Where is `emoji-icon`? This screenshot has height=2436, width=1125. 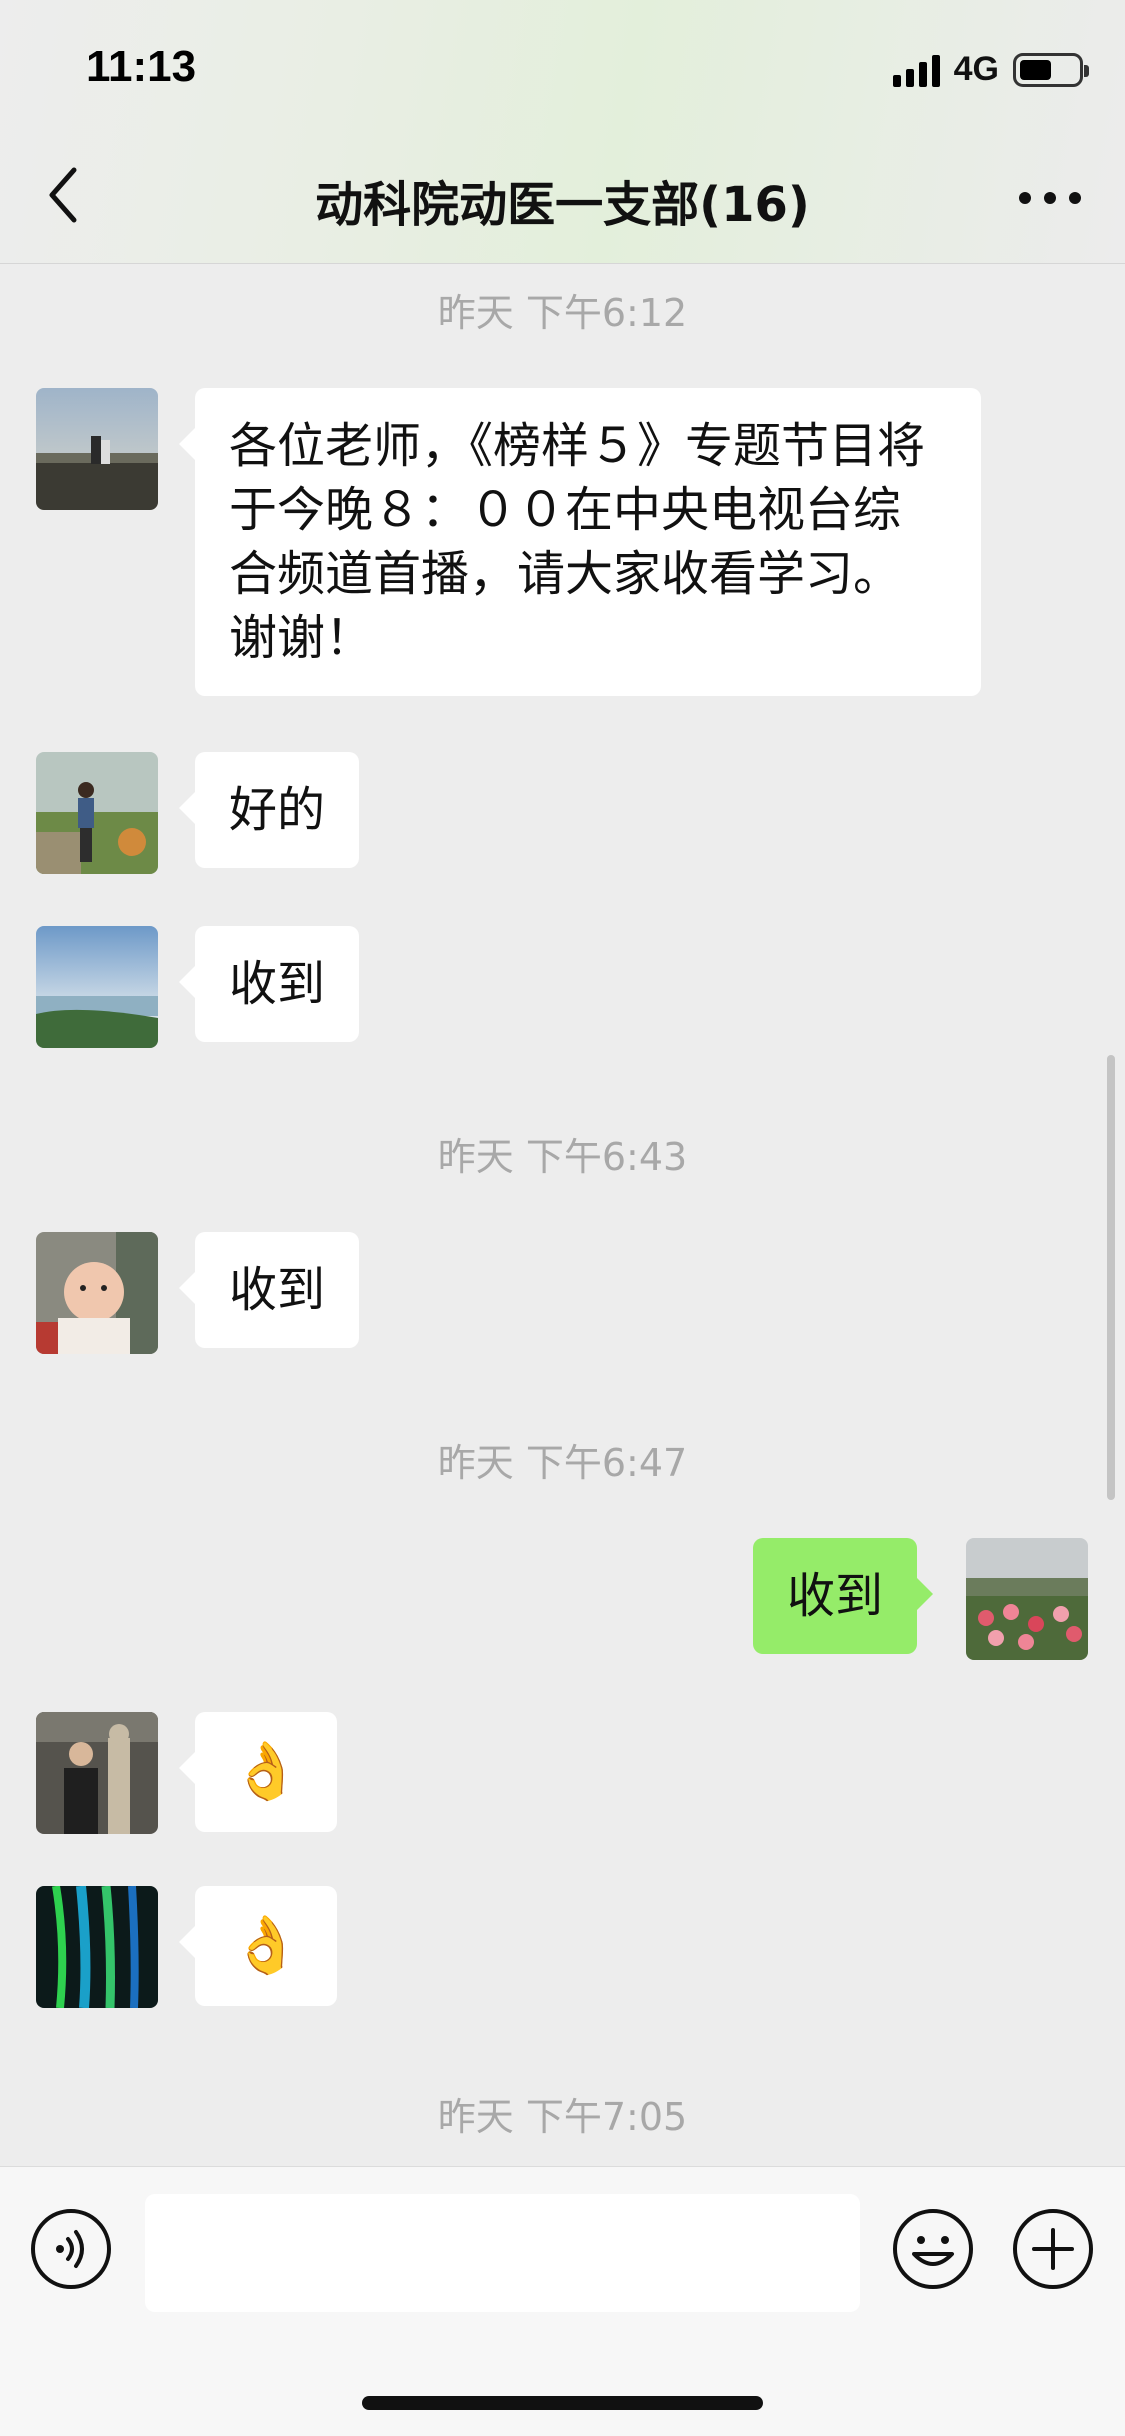 emoji-icon is located at coordinates (933, 2249).